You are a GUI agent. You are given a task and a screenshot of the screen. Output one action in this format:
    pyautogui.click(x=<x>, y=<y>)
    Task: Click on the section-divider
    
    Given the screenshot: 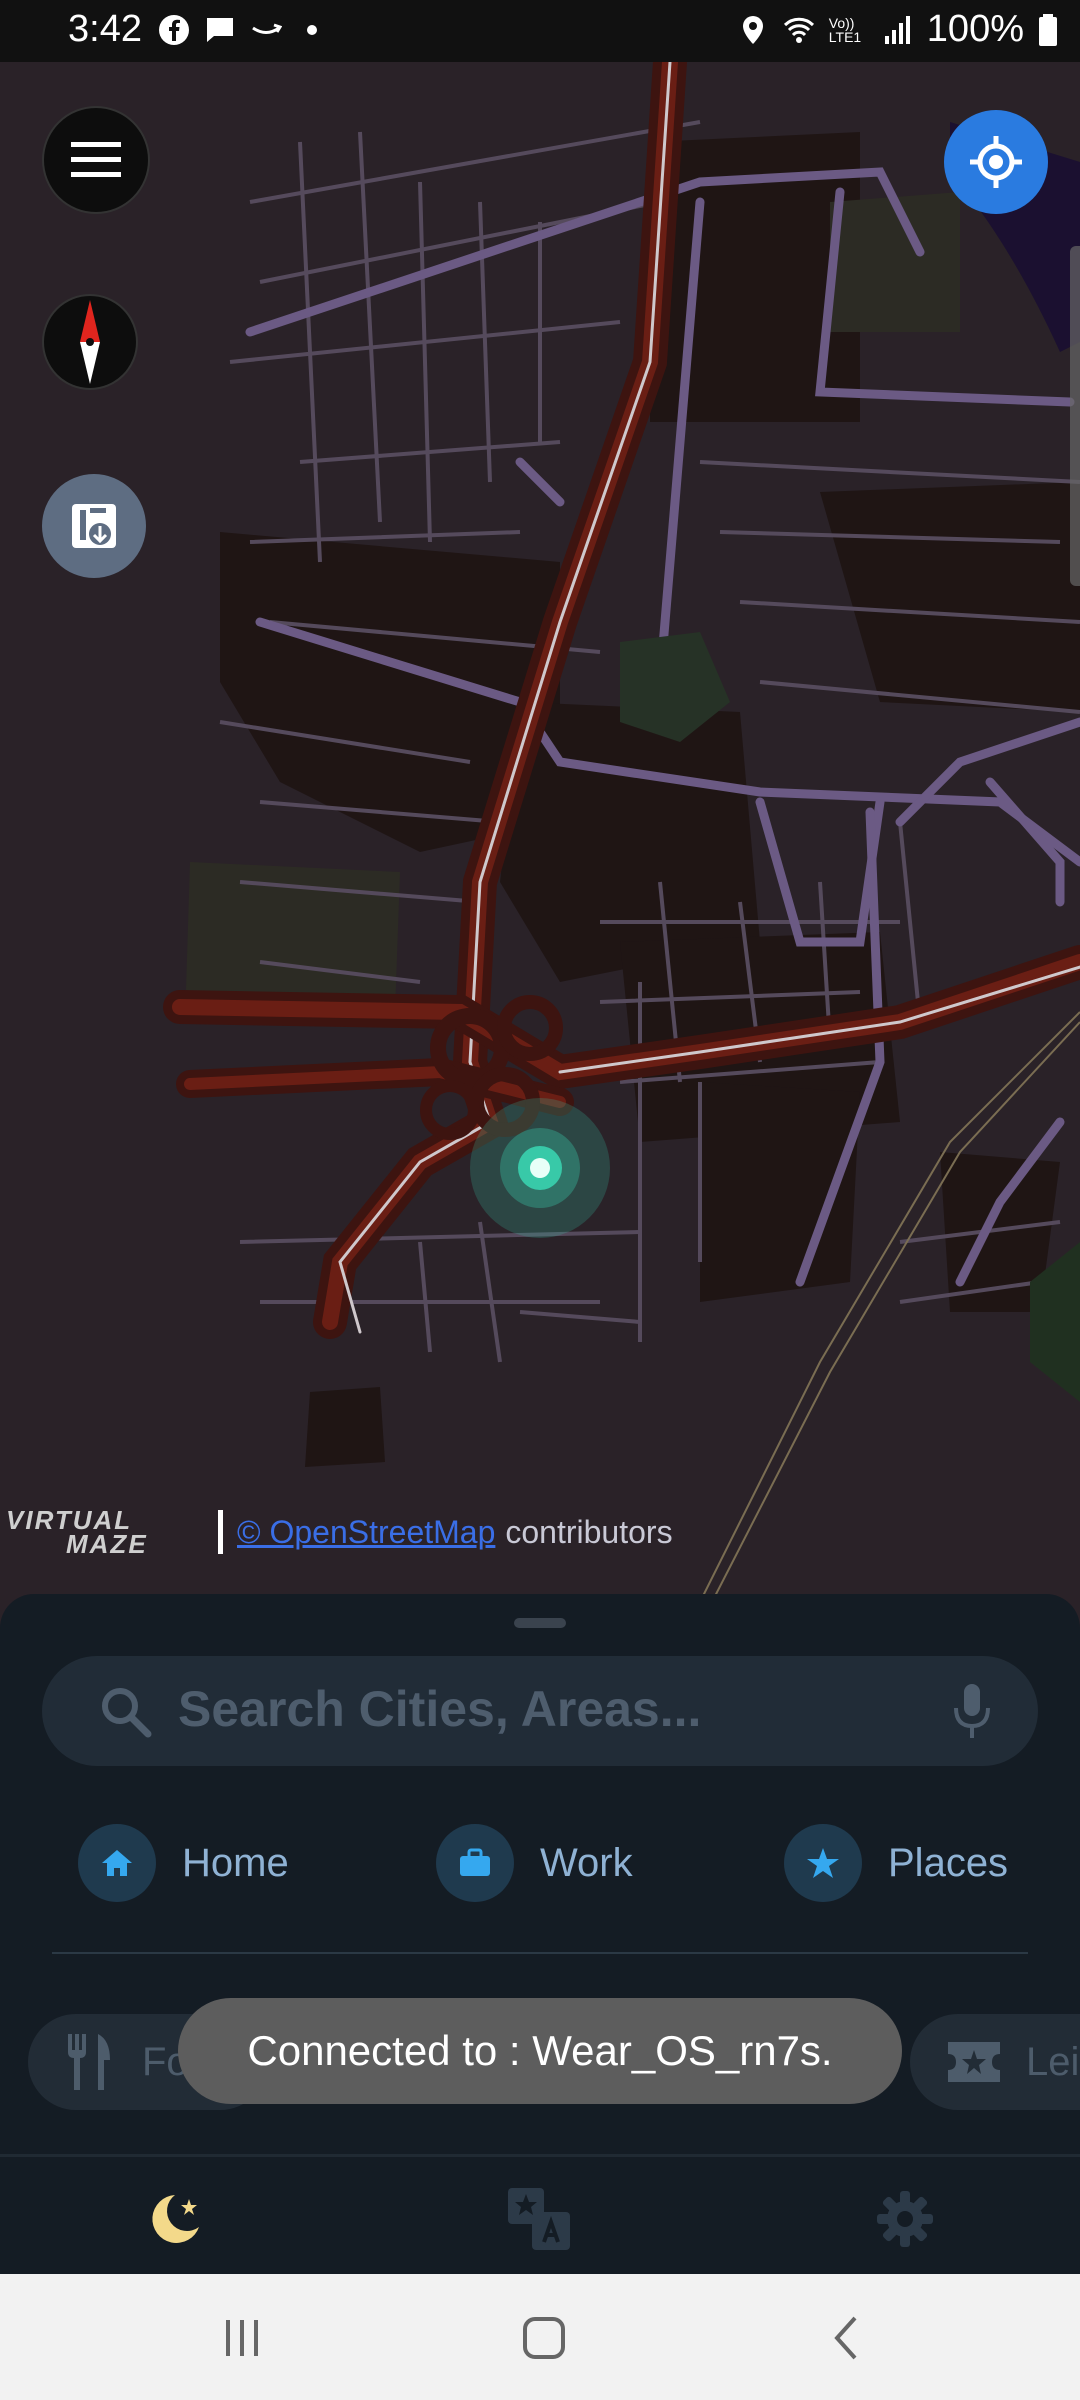 What is the action you would take?
    pyautogui.click(x=540, y=1953)
    